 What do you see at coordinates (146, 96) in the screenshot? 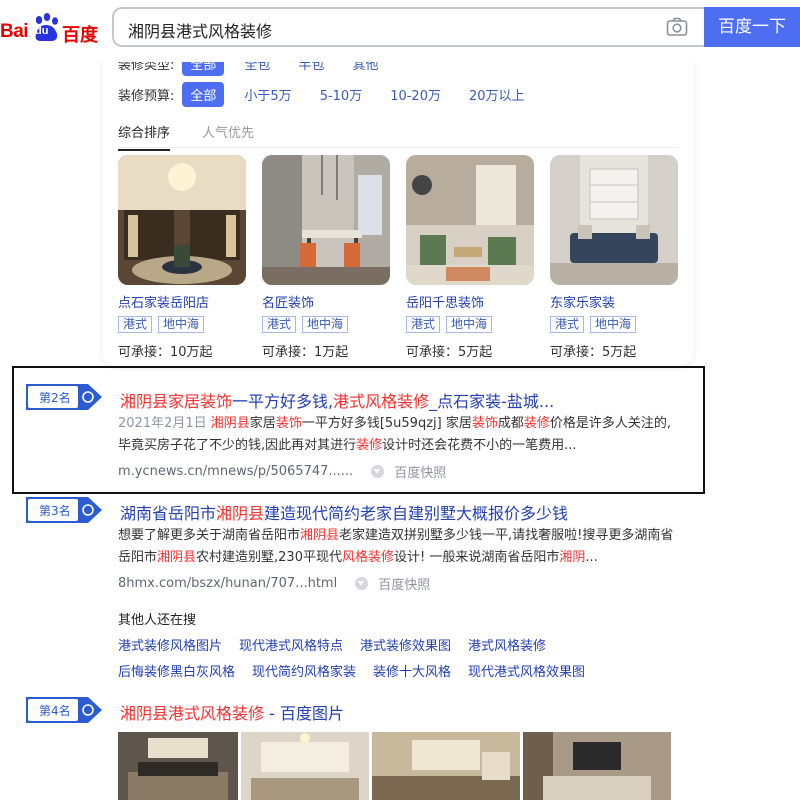
I see `budget-filter-label: 装修预算:` at bounding box center [146, 96].